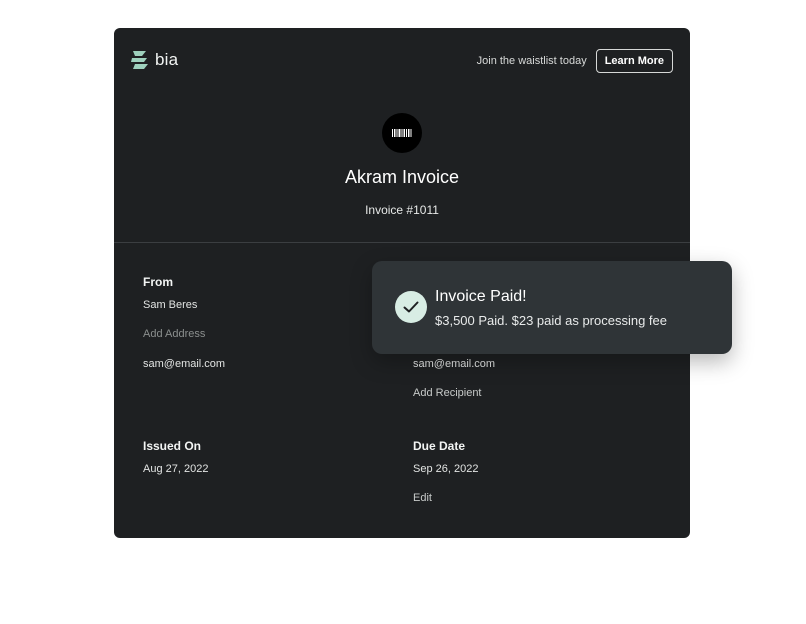  I want to click on waitlist-text: Join the waistlist today, so click(531, 61).